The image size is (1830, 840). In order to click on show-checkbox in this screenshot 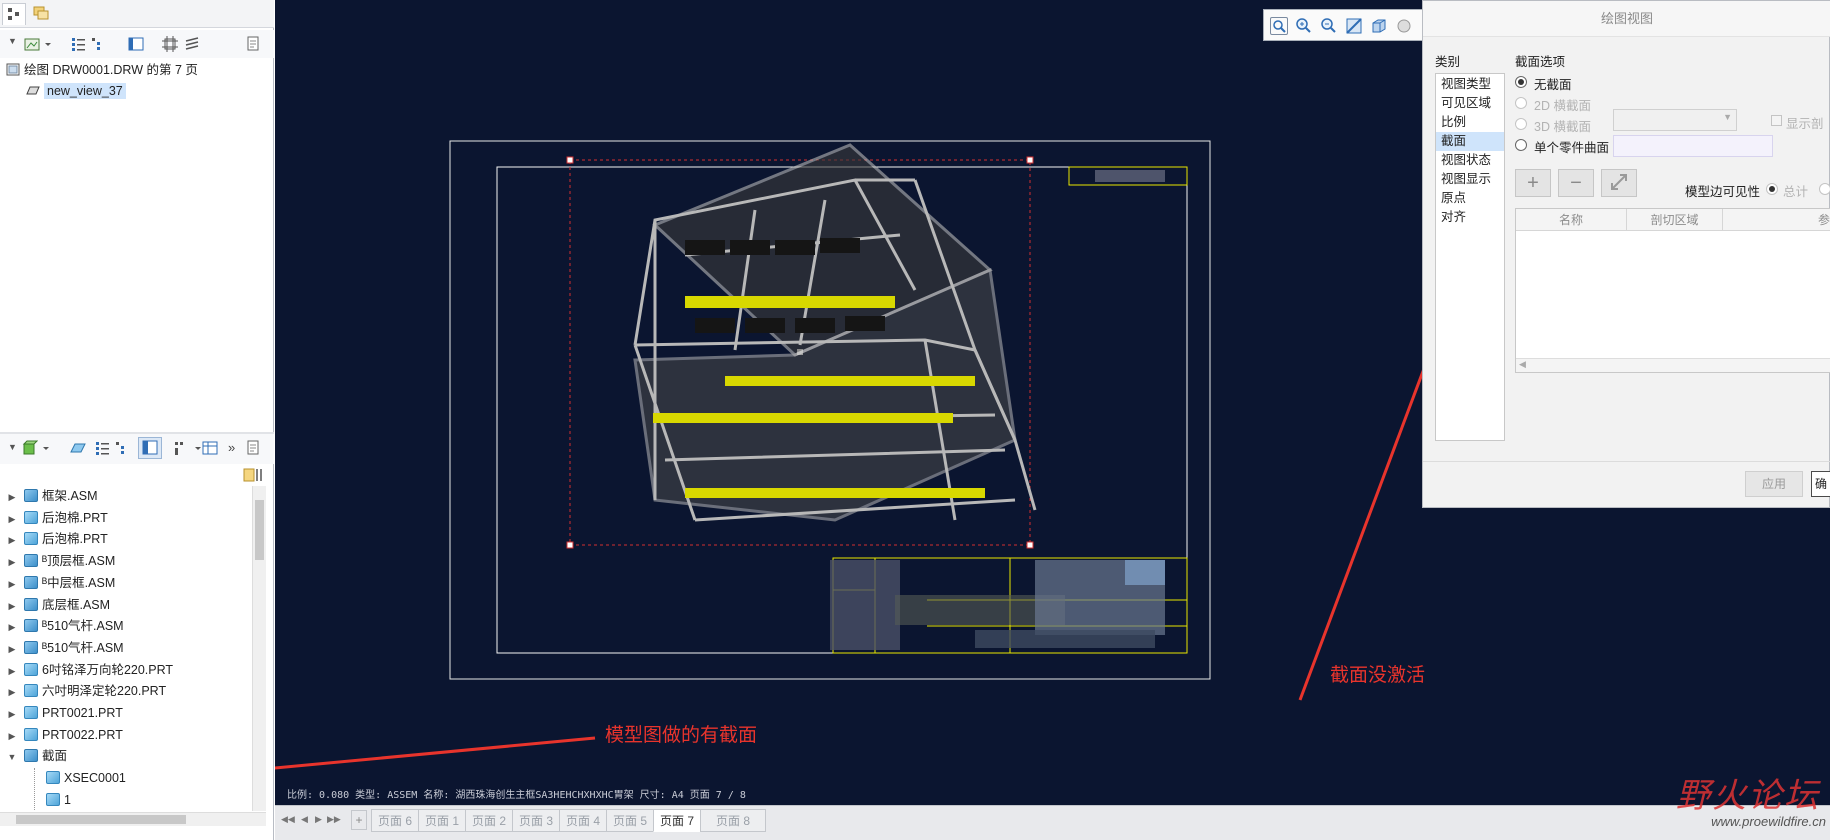, I will do `click(1776, 120)`.